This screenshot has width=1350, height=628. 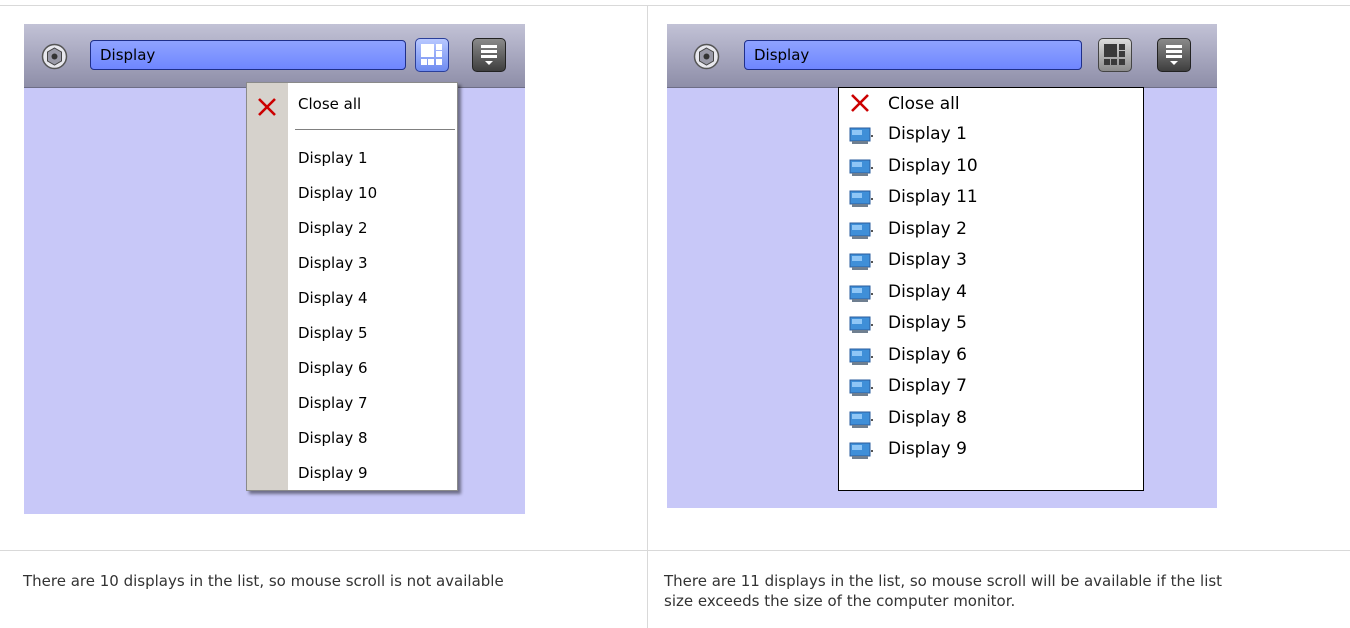 I want to click on table-border-top, so click(x=675, y=5).